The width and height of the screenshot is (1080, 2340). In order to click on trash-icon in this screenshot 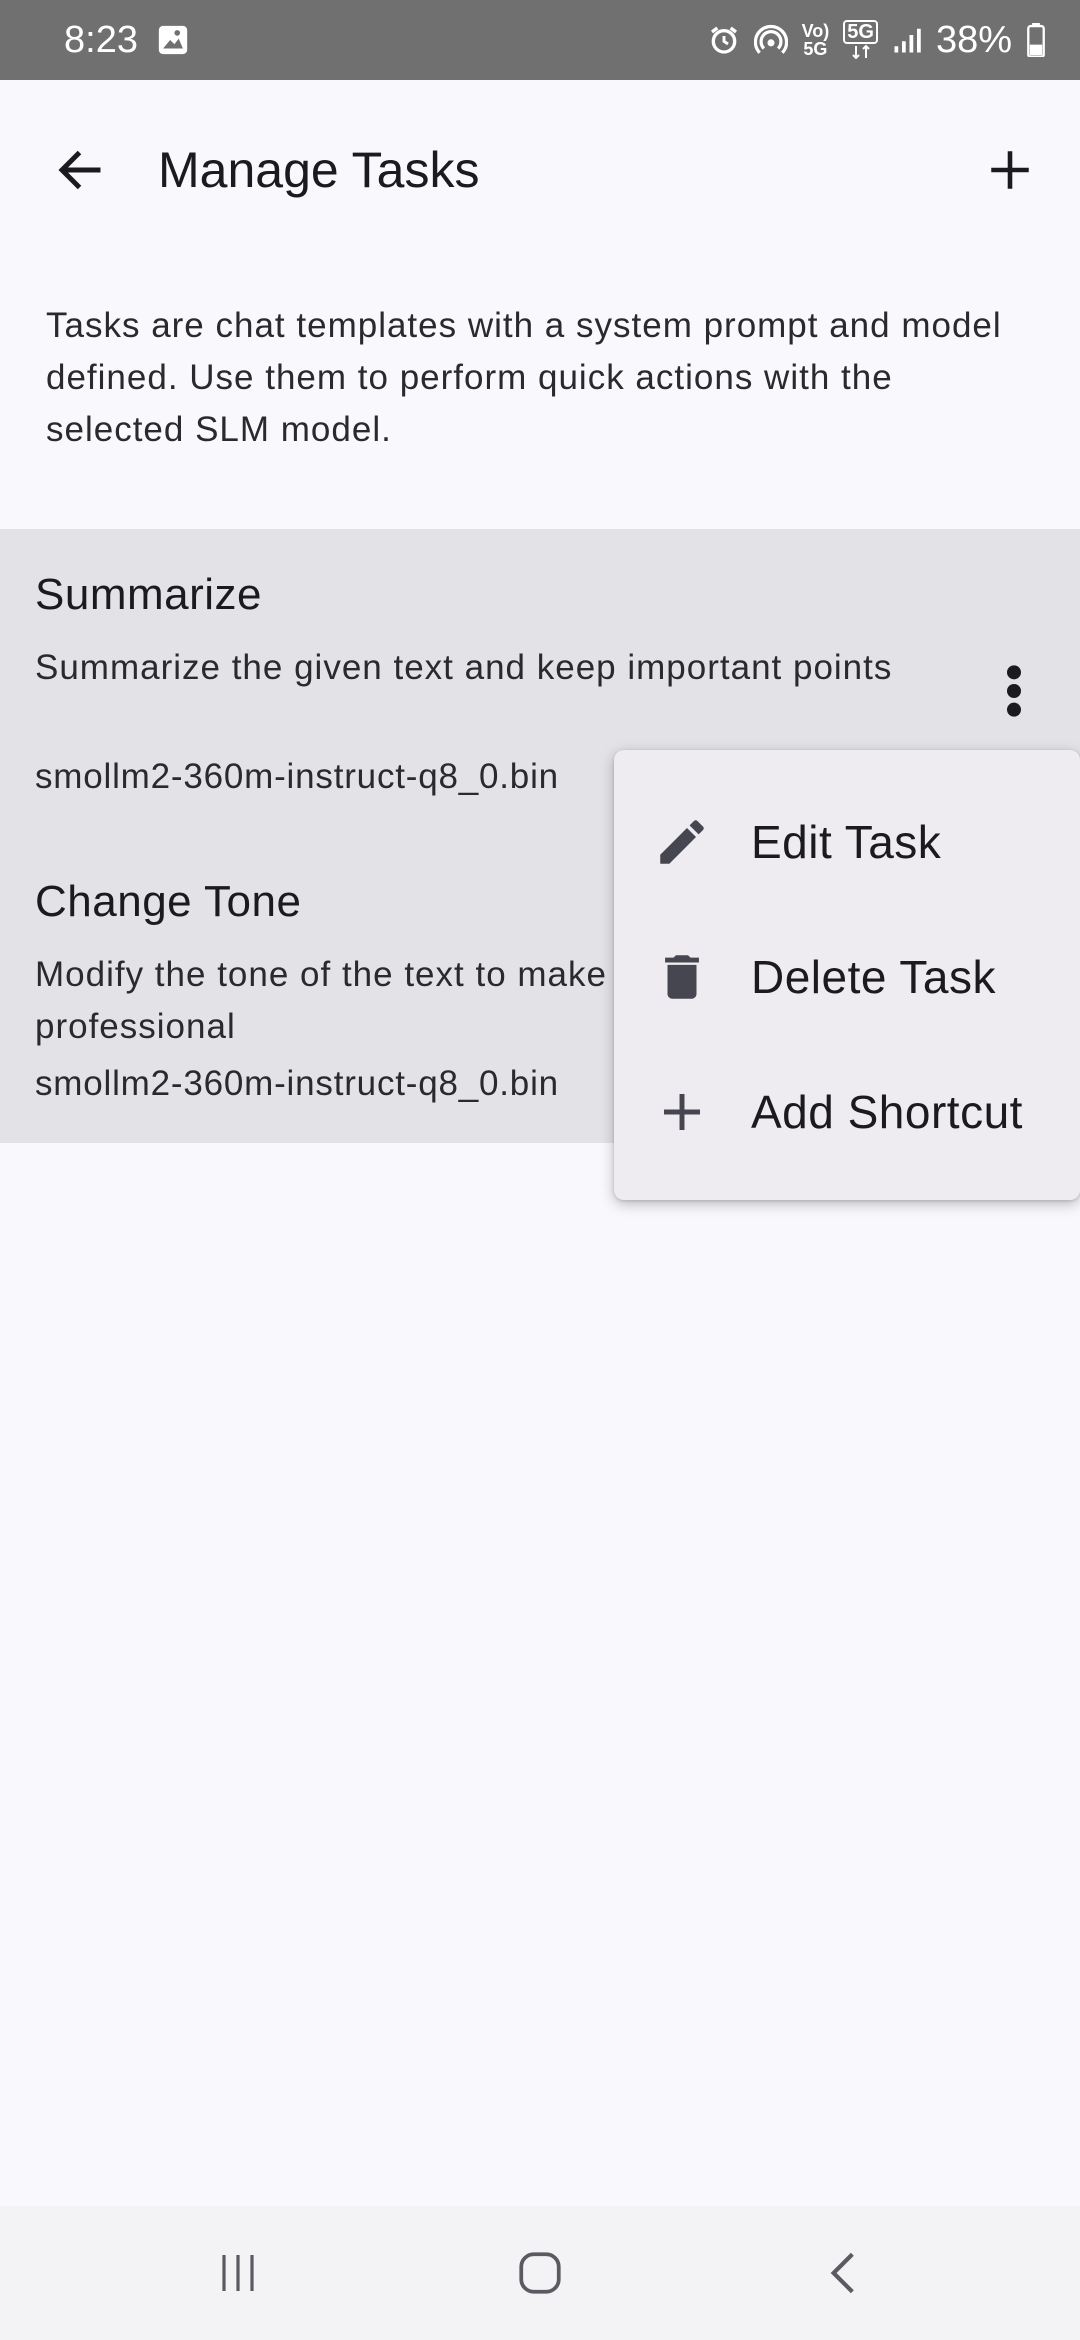, I will do `click(682, 977)`.